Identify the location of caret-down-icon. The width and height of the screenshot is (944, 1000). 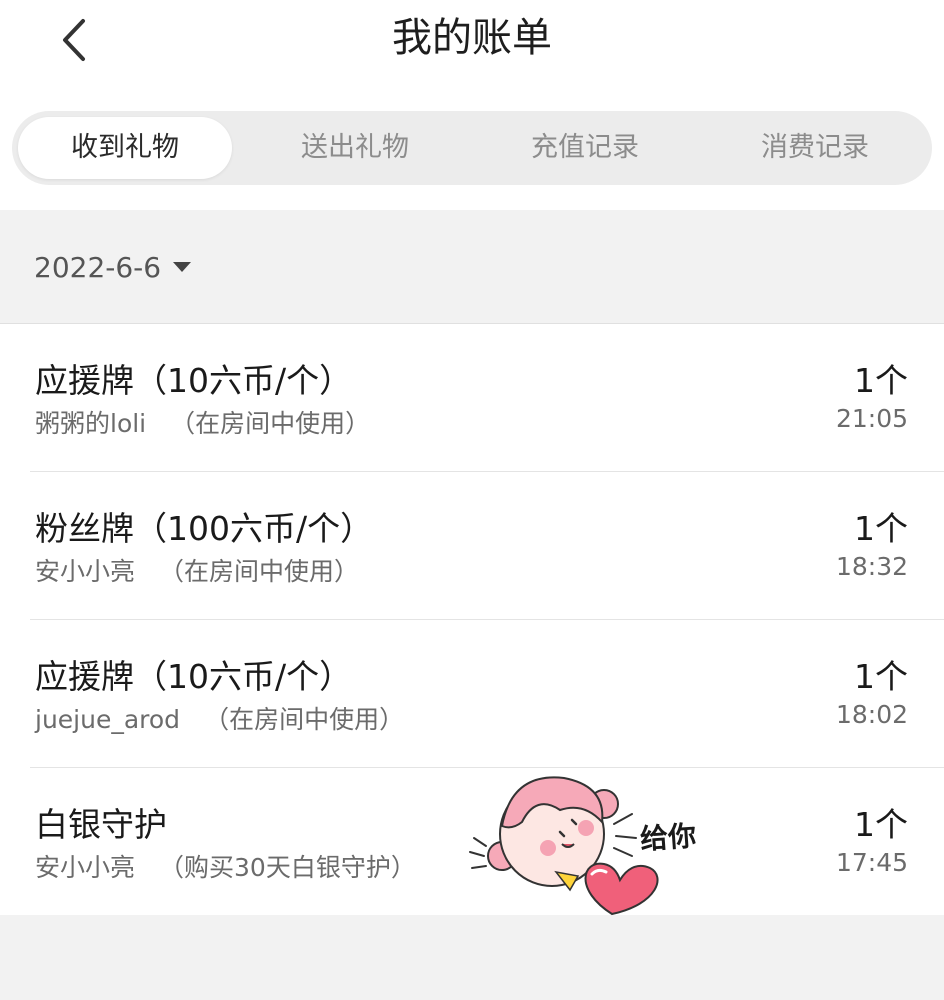
(182, 267).